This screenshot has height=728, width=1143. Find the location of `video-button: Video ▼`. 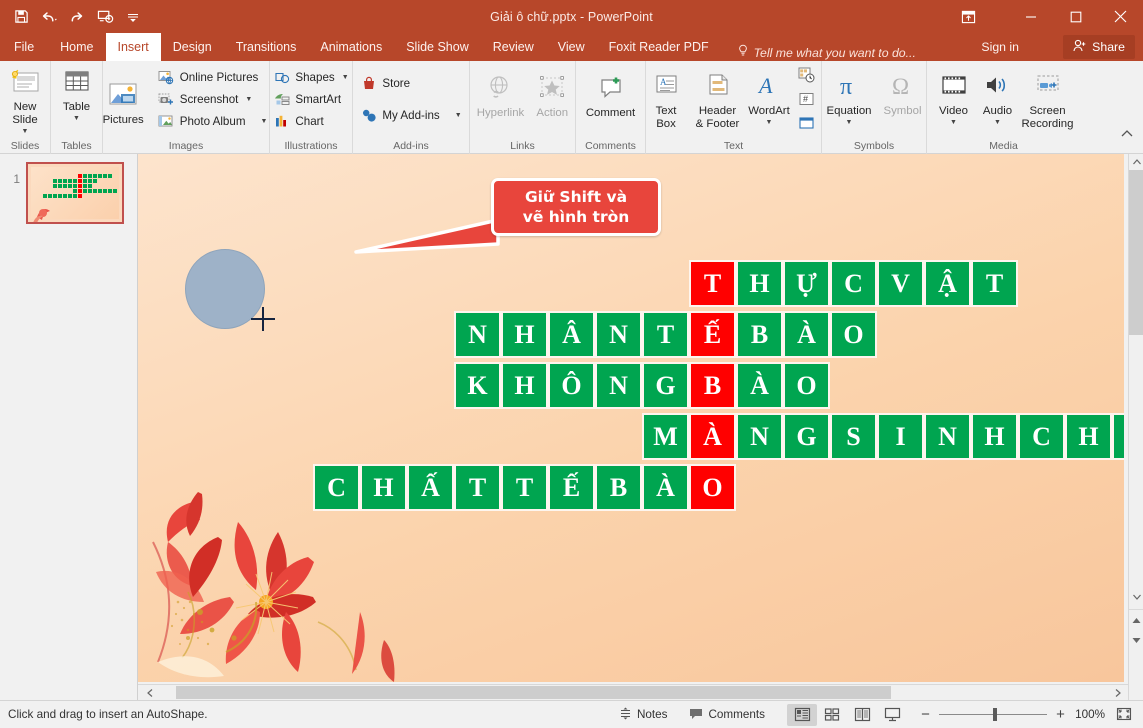

video-button: Video ▼ is located at coordinates (954, 97).